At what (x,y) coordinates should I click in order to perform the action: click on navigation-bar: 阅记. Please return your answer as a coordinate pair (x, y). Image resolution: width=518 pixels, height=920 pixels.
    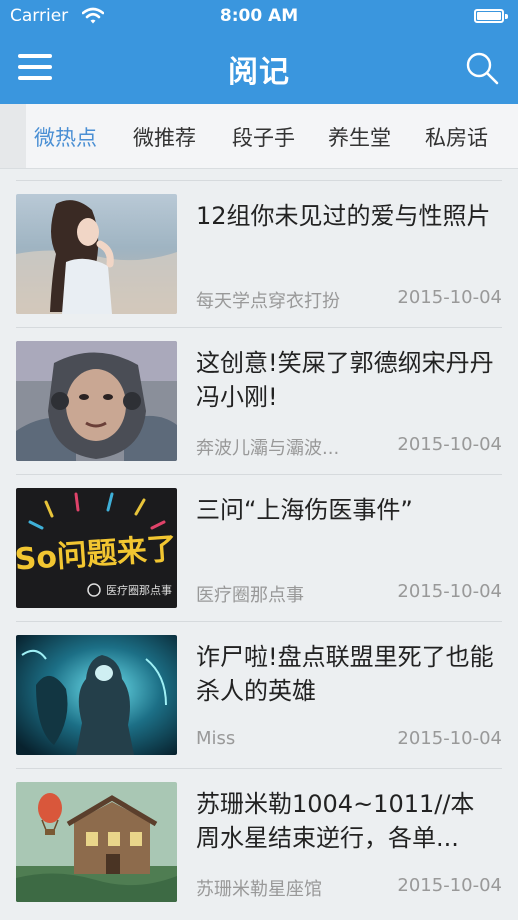
    Looking at the image, I should click on (259, 69).